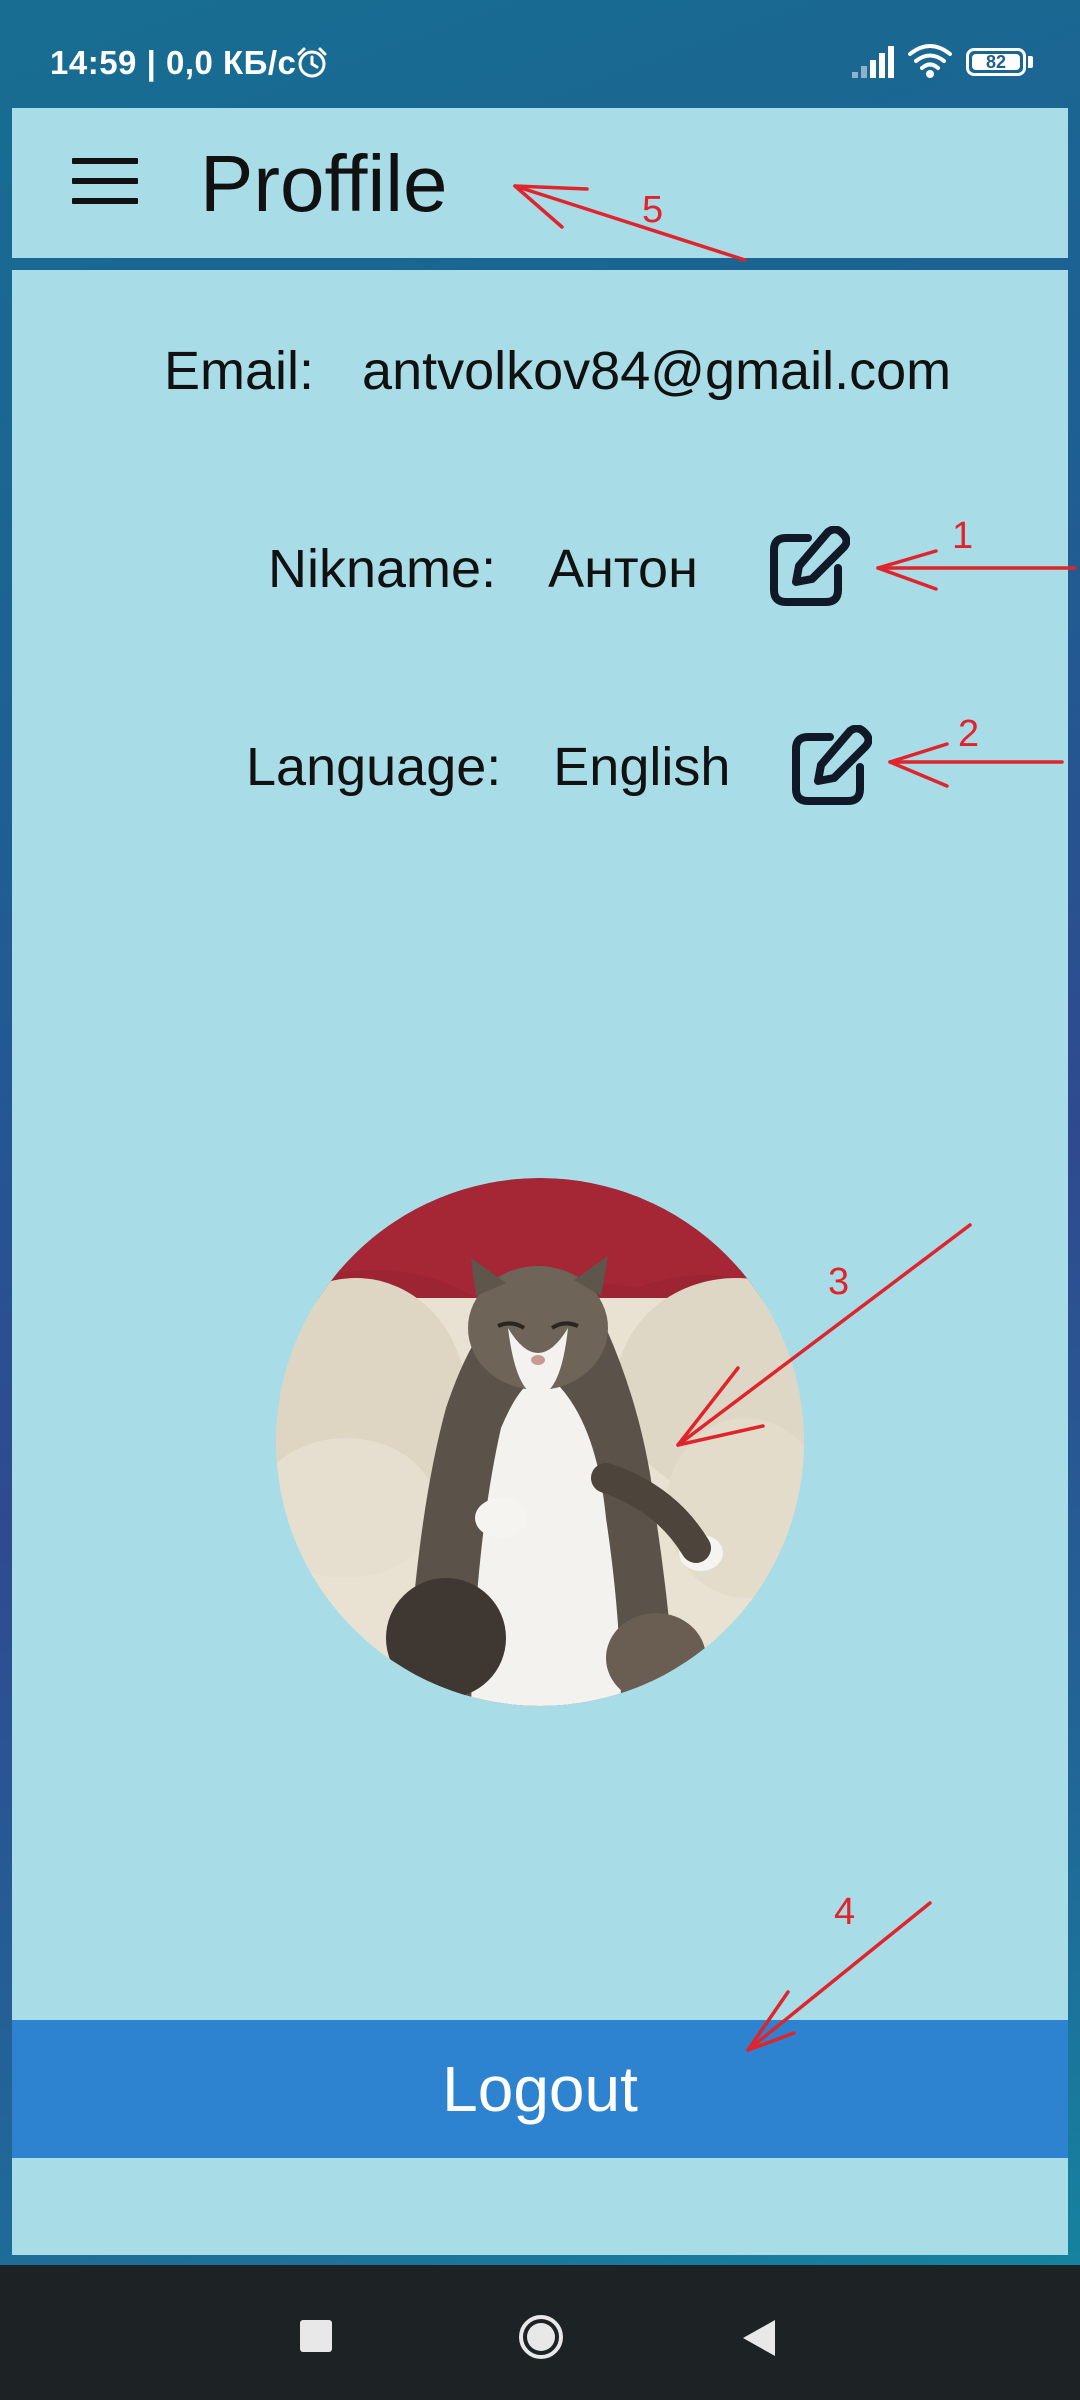  Describe the element at coordinates (540, 2089) in the screenshot. I see `logout-button: Logout` at that location.